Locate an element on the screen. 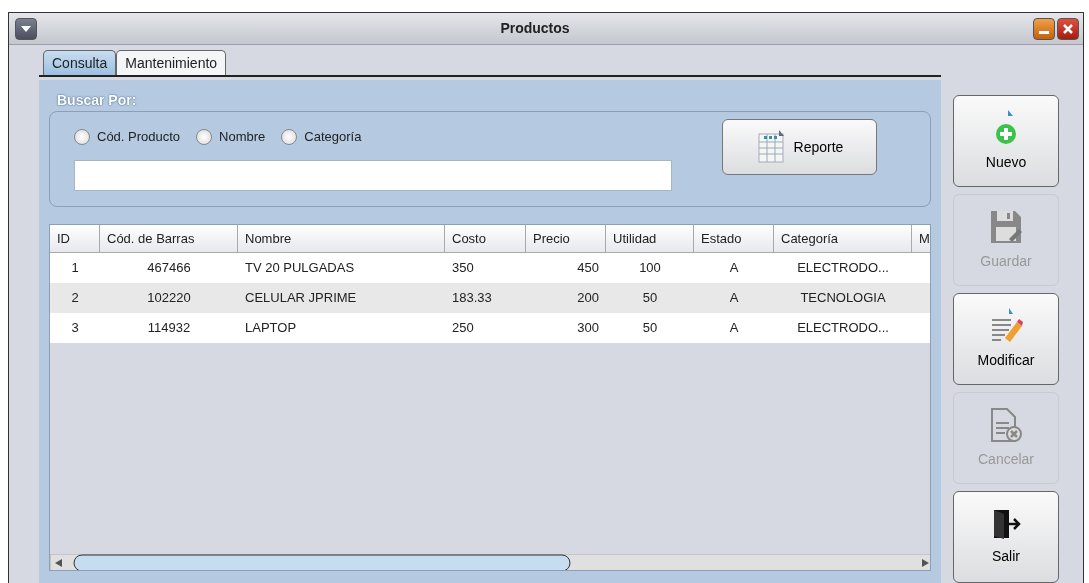 This screenshot has height=583, width=1089. table-cell-text: 1 is located at coordinates (75, 268).